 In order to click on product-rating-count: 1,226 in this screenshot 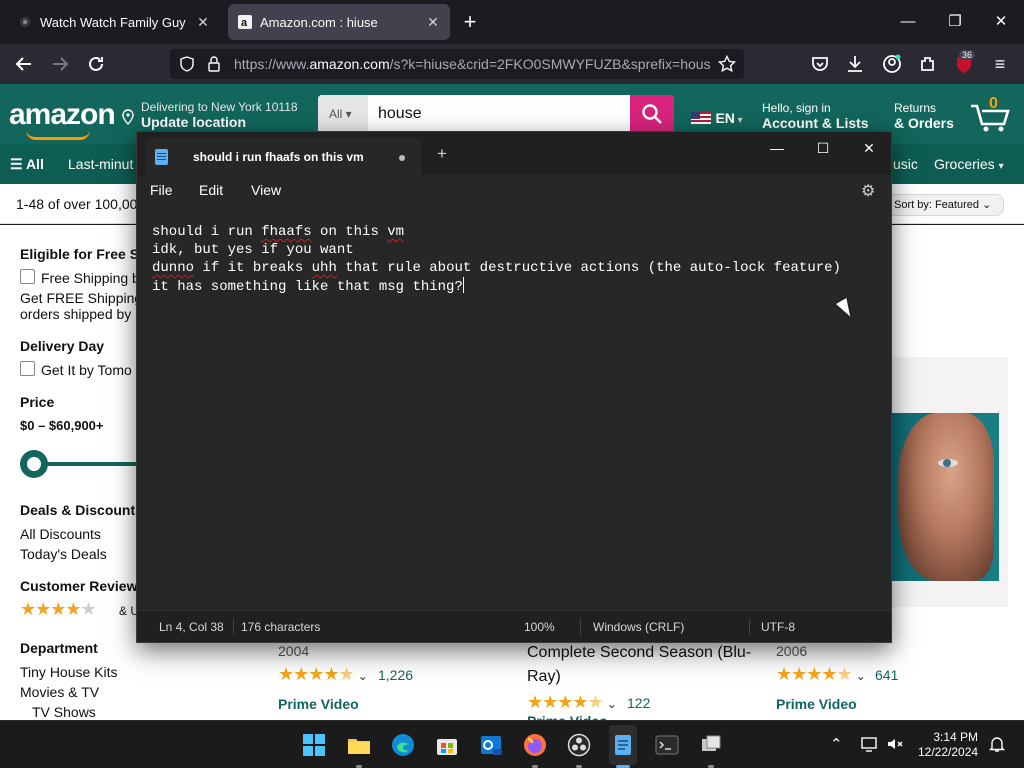, I will do `click(395, 675)`.